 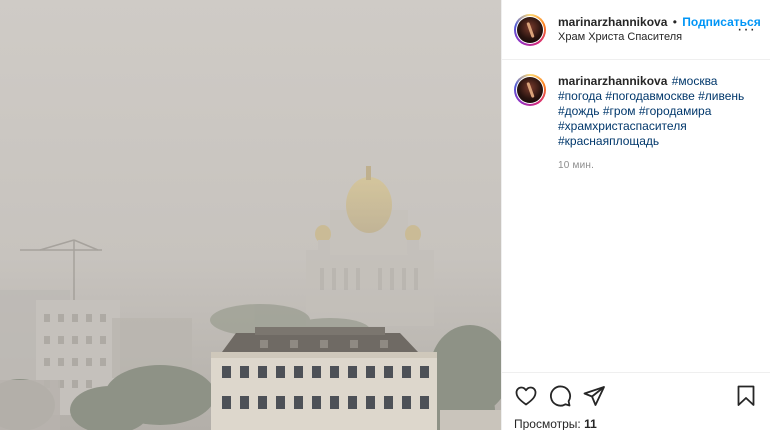 I want to click on hashtag-link: #краснаяплощадь, so click(x=608, y=141).